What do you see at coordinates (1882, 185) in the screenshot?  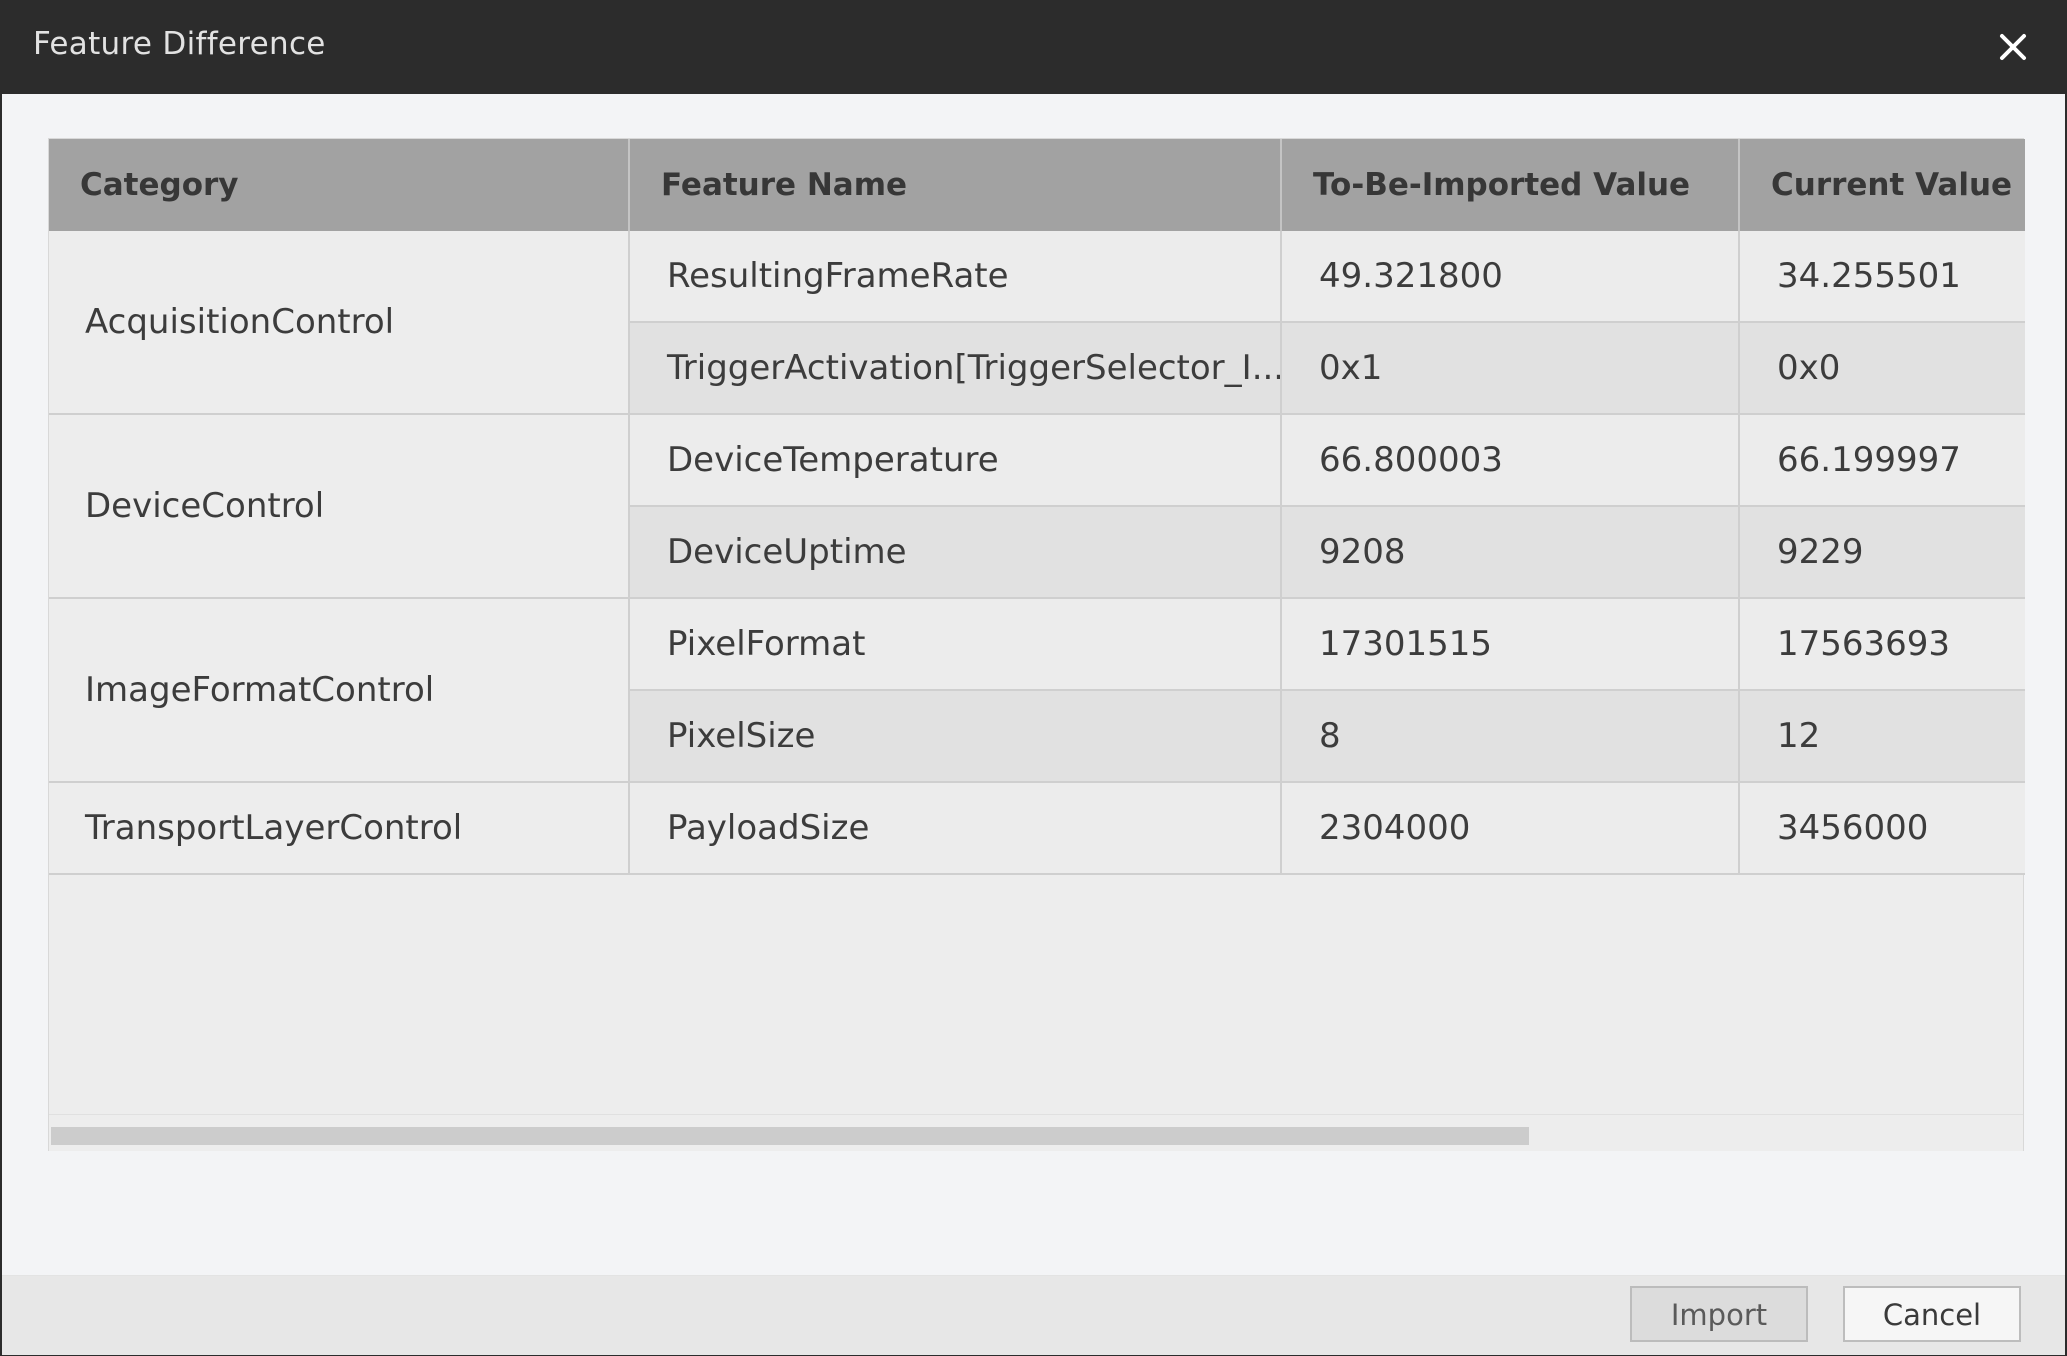 I see `column-header-current-value: Current Value` at bounding box center [1882, 185].